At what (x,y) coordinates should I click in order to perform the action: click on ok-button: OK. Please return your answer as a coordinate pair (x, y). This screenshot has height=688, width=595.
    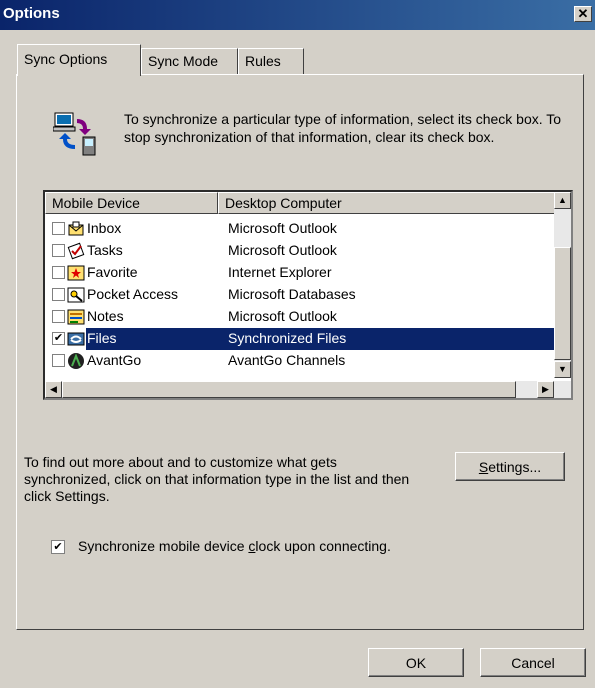
    Looking at the image, I should click on (416, 662).